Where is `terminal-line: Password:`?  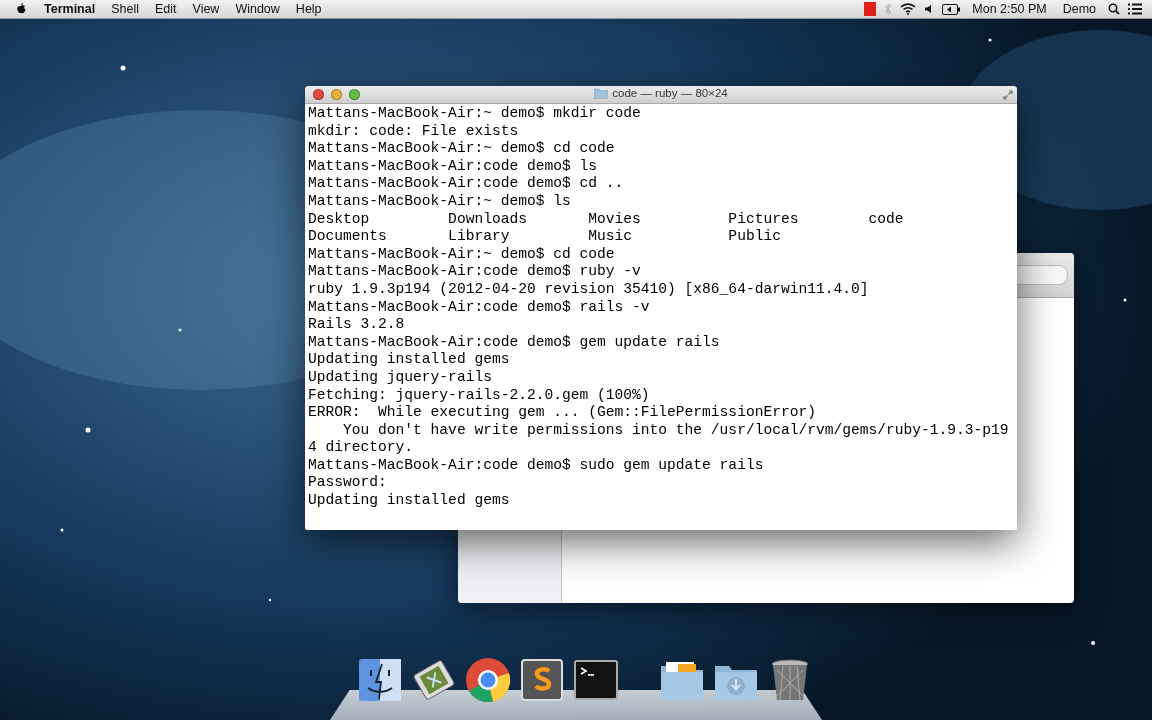
terminal-line: Password: is located at coordinates (347, 483).